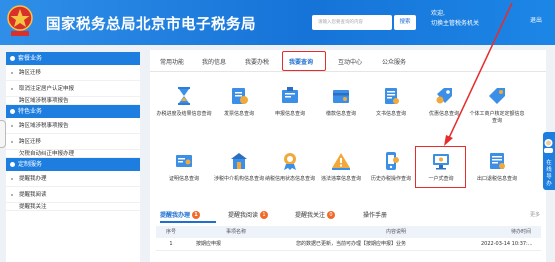 The image size is (555, 262). I want to click on service-label: 文书信息查询, so click(390, 114).